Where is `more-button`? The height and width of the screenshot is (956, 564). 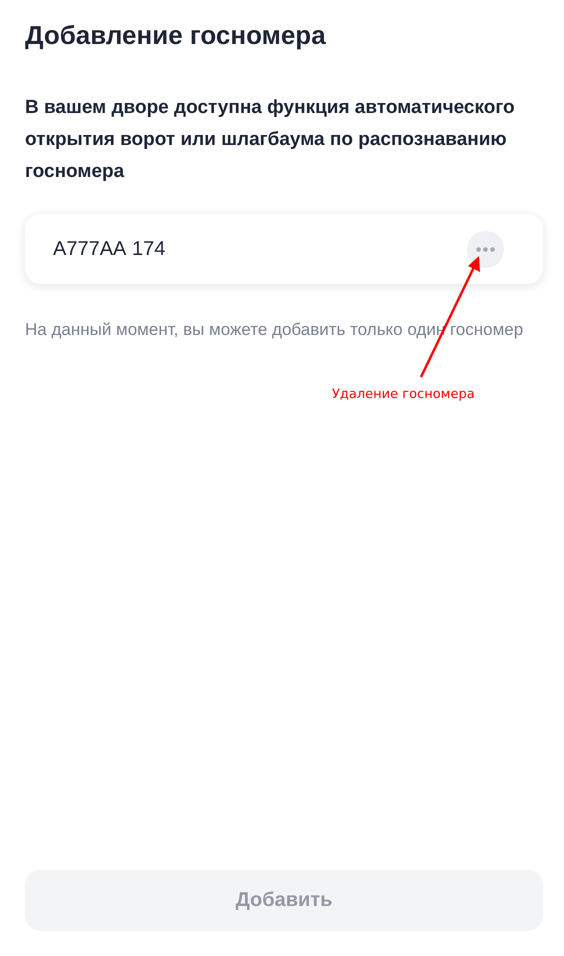
more-button is located at coordinates (485, 249).